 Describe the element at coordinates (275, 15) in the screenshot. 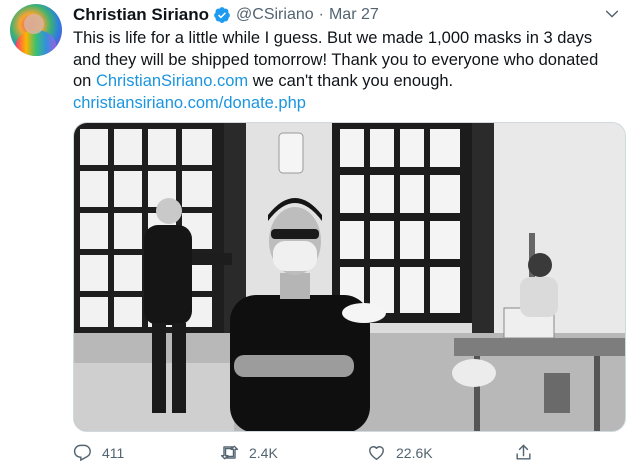

I see `author-handle: @CSiriano` at that location.